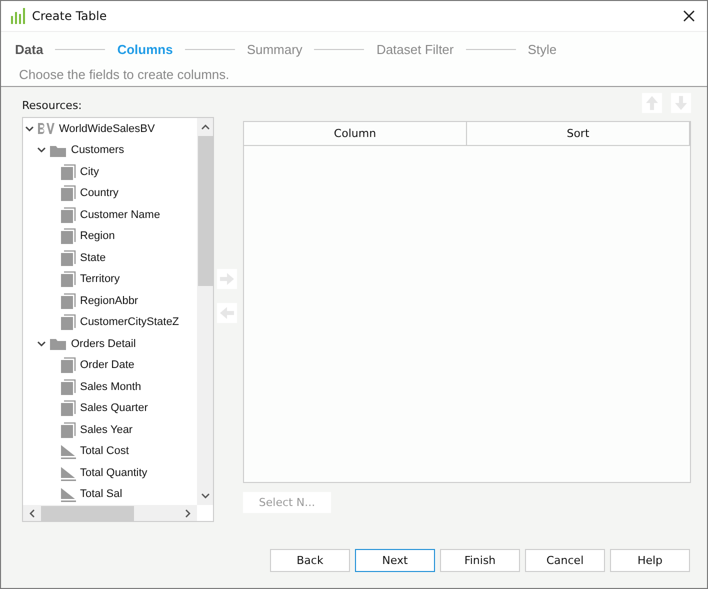 The image size is (708, 589). Describe the element at coordinates (52, 106) in the screenshot. I see `resources-label: Resources:` at that location.